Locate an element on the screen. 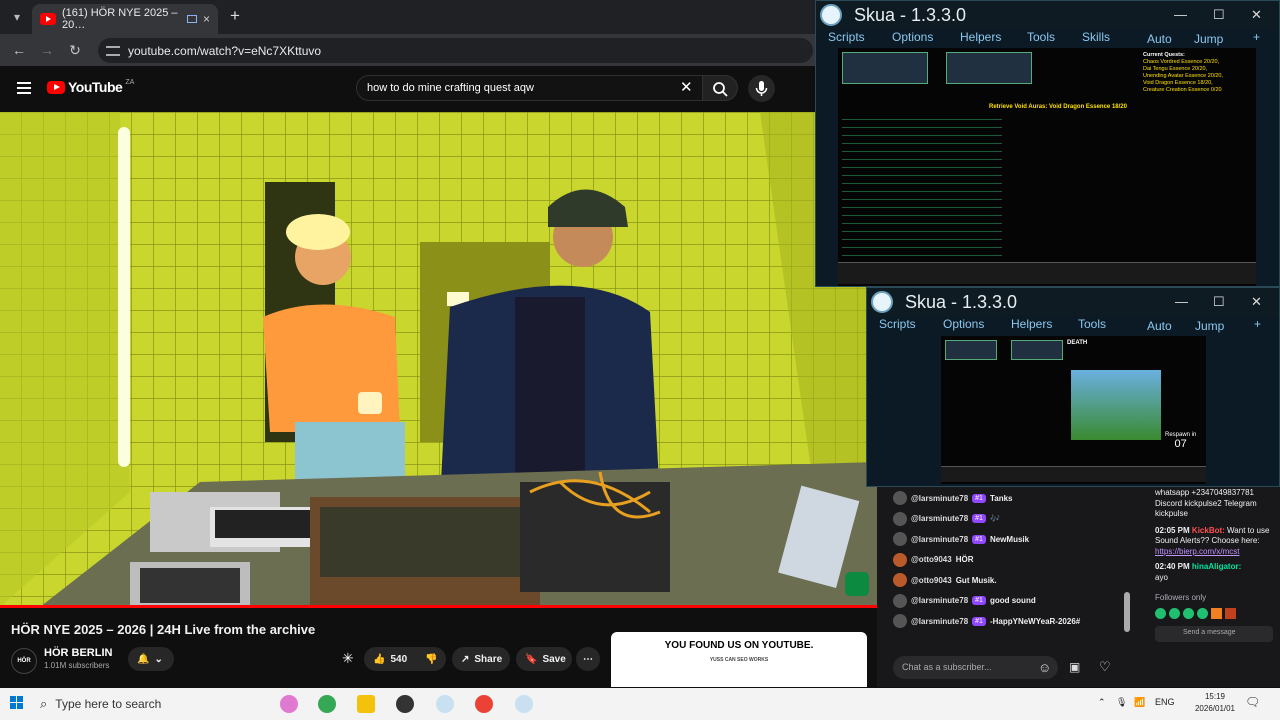 This screenshot has height=720, width=1280. notifications-icon: 🗨 is located at coordinates (1252, 702).